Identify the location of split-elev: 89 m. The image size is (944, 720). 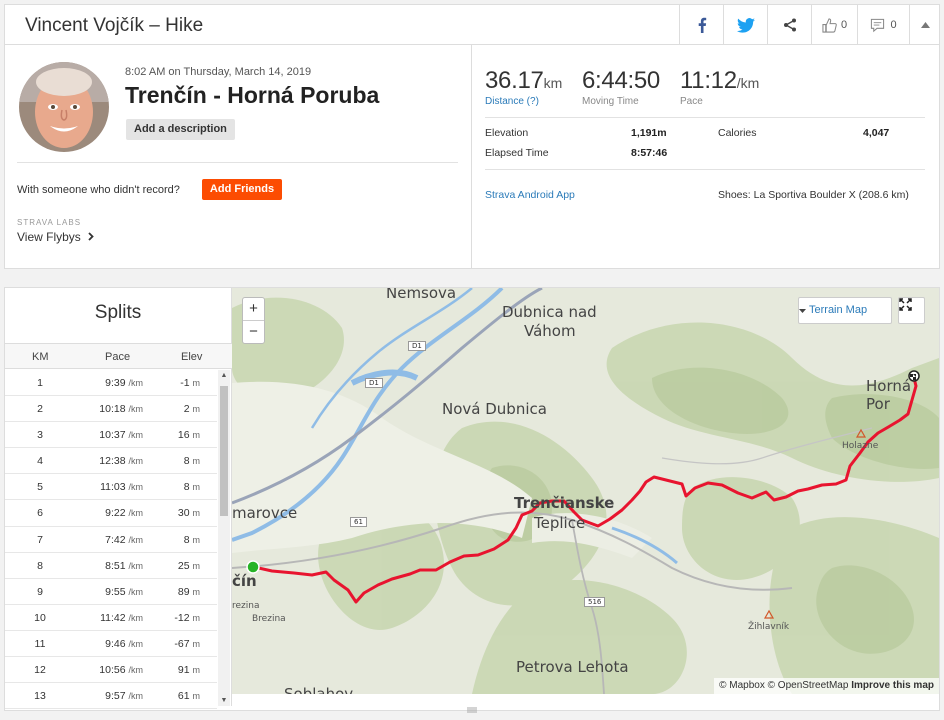
(188, 591).